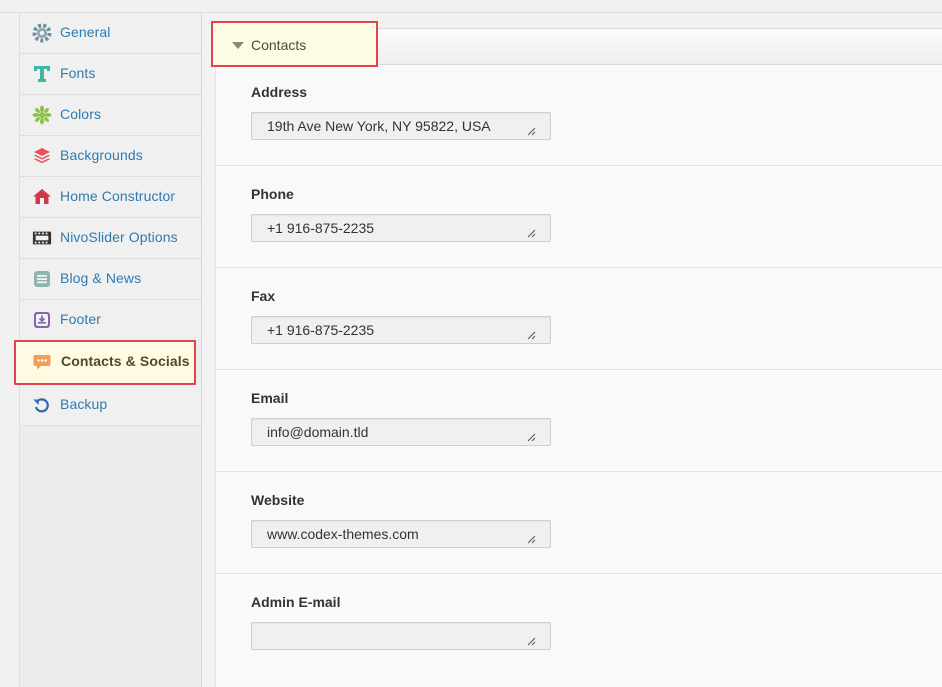  What do you see at coordinates (42, 74) in the screenshot?
I see `font-icon` at bounding box center [42, 74].